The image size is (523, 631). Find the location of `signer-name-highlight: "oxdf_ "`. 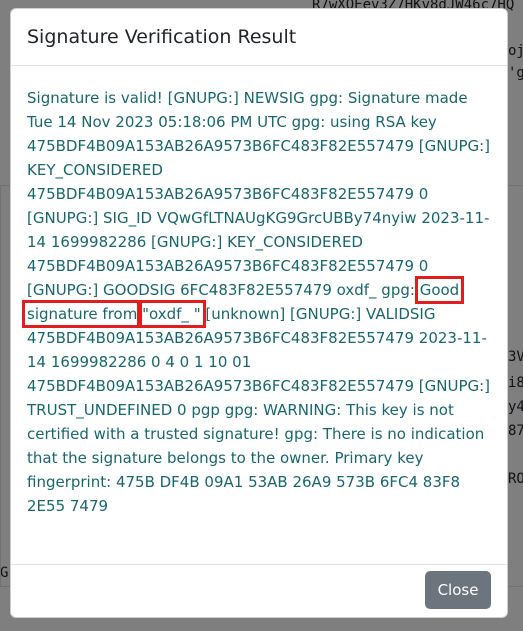

signer-name-highlight: "oxdf_ " is located at coordinates (171, 314).